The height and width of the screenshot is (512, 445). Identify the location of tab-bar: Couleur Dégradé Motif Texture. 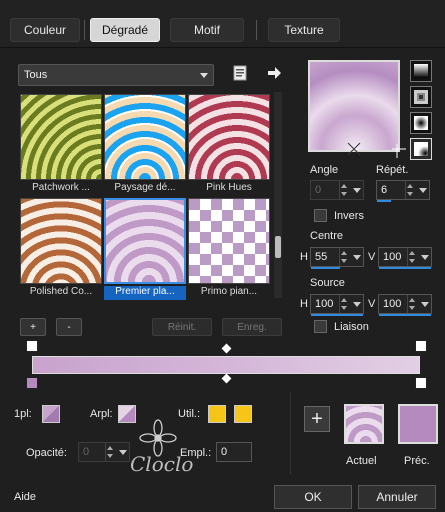
(222, 24).